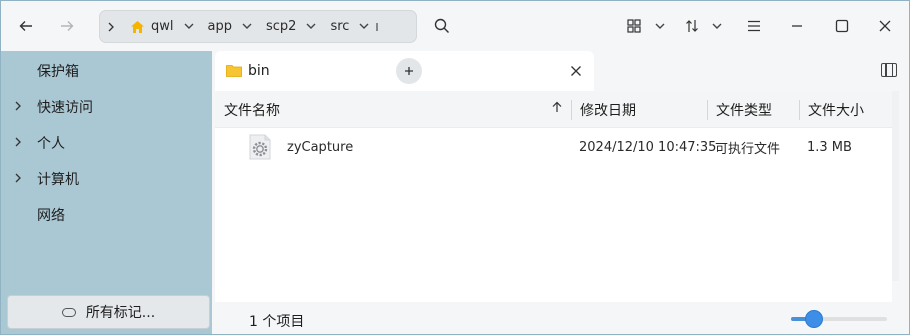  I want to click on file-type: 可执行文件, so click(748, 149).